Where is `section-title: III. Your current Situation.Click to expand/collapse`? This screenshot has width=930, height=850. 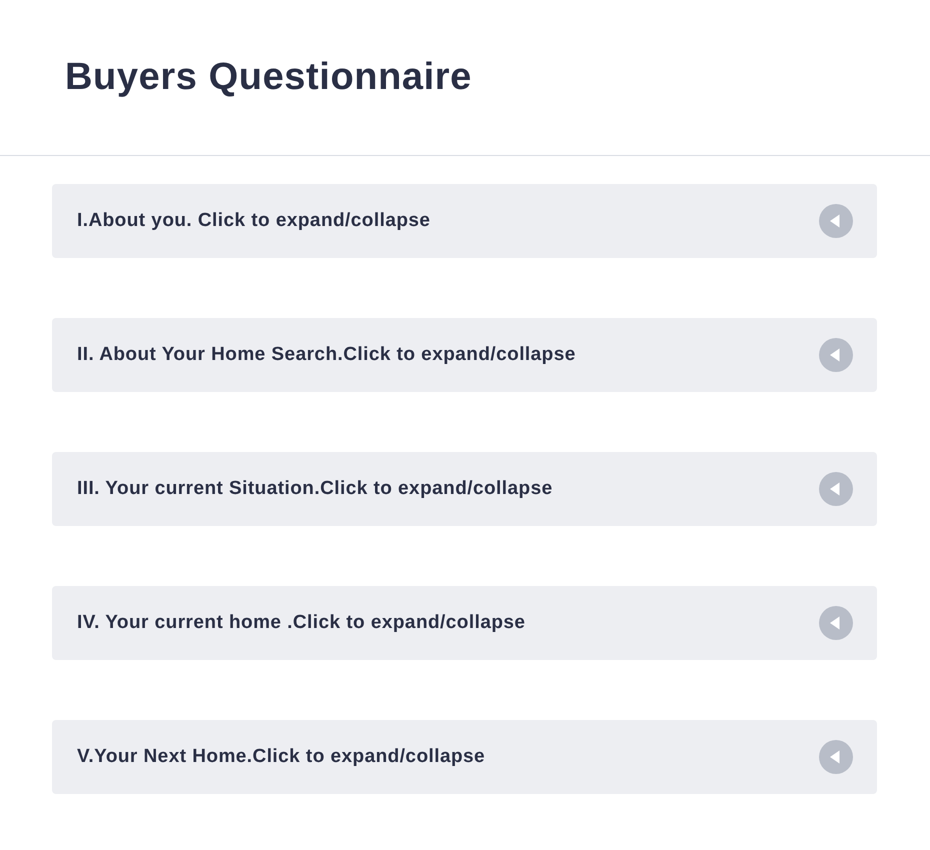 section-title: III. Your current Situation.Click to expand/collapse is located at coordinates (315, 489).